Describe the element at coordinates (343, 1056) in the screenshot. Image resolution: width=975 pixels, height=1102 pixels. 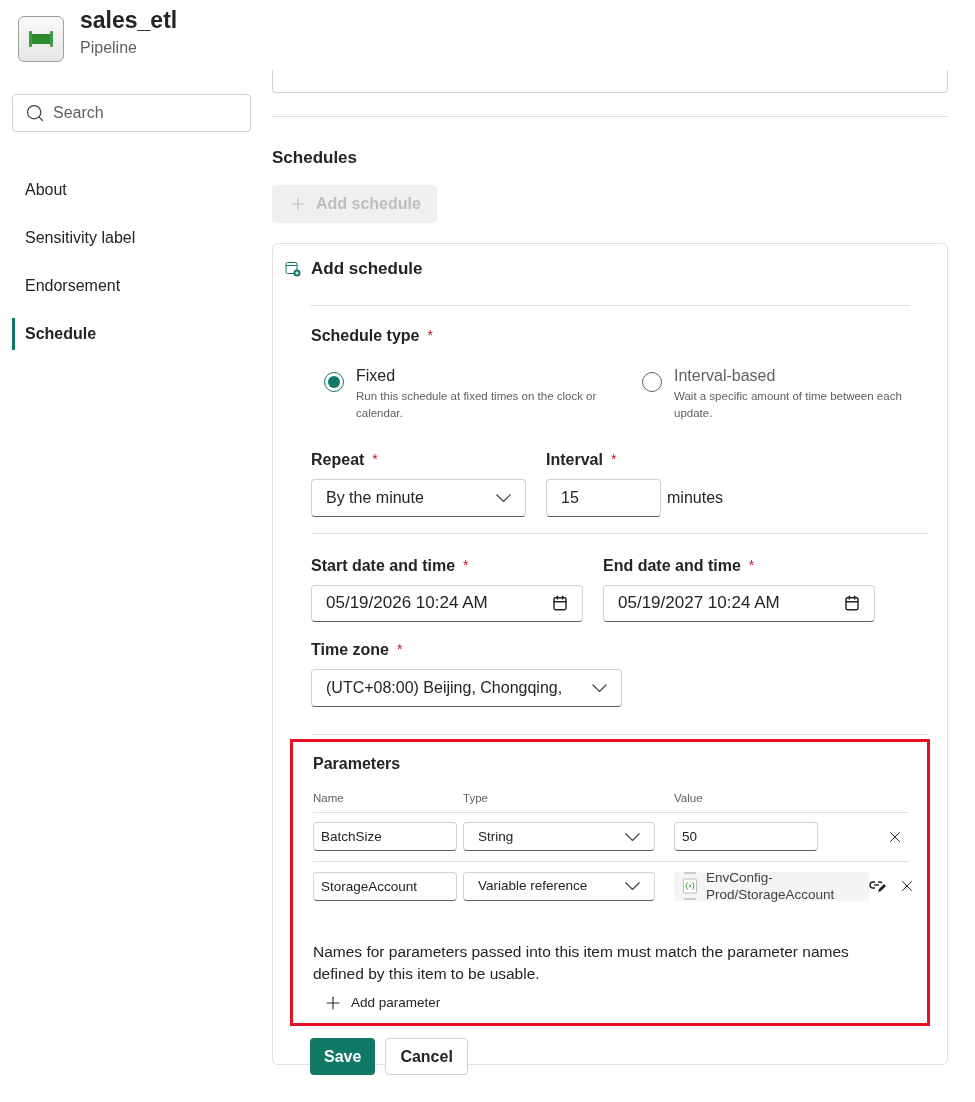
I see `save-button: Save` at that location.